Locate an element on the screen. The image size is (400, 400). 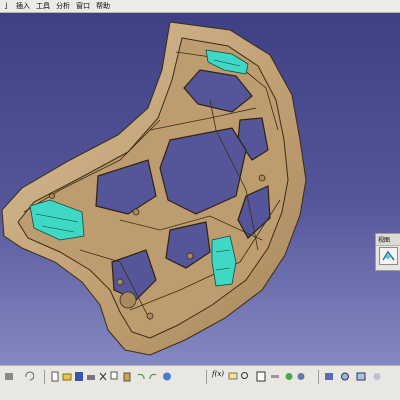
help-icon is located at coordinates (167, 376).